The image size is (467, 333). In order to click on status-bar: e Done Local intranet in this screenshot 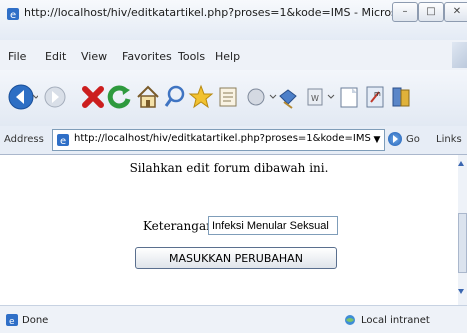, I will do `click(233, 319)`.